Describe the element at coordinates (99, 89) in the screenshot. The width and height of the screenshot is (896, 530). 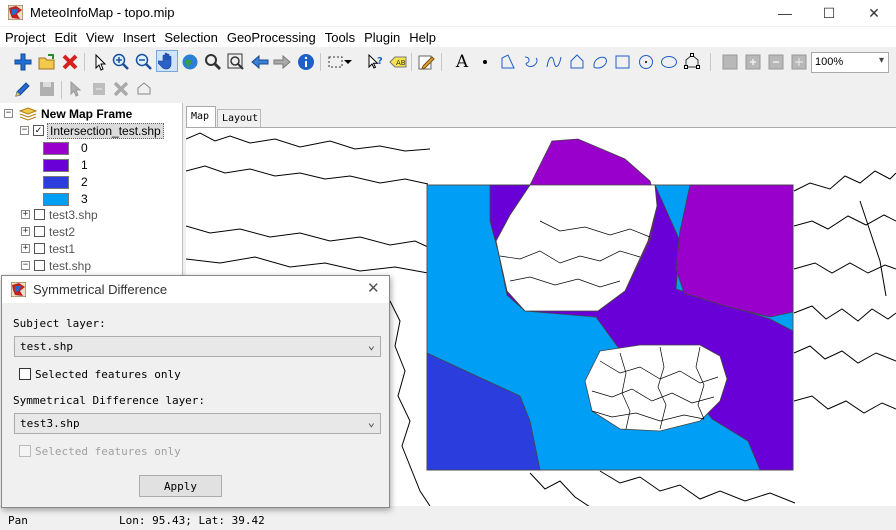
I see `move-feature-icon` at that location.